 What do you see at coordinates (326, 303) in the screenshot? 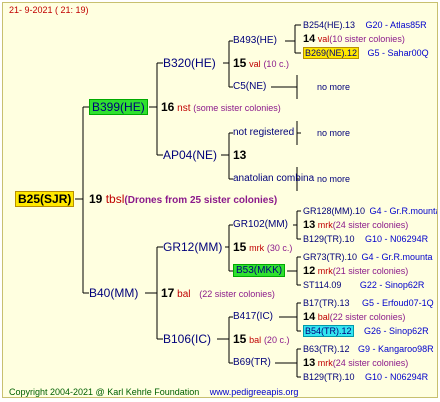
I see `gg-row-12-name: B17(TR).13` at bounding box center [326, 303].